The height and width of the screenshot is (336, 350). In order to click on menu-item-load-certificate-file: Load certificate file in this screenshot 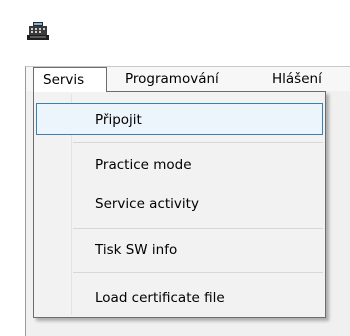, I will do `click(179, 298)`.